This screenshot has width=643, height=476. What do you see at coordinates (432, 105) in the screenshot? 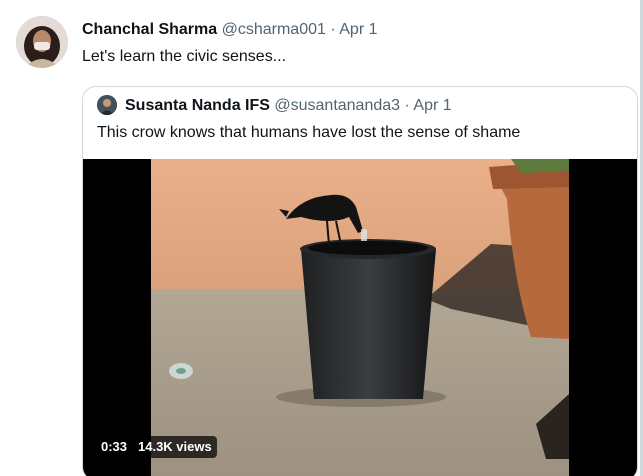
I see `quoted-tweet-date: Apr 1` at bounding box center [432, 105].